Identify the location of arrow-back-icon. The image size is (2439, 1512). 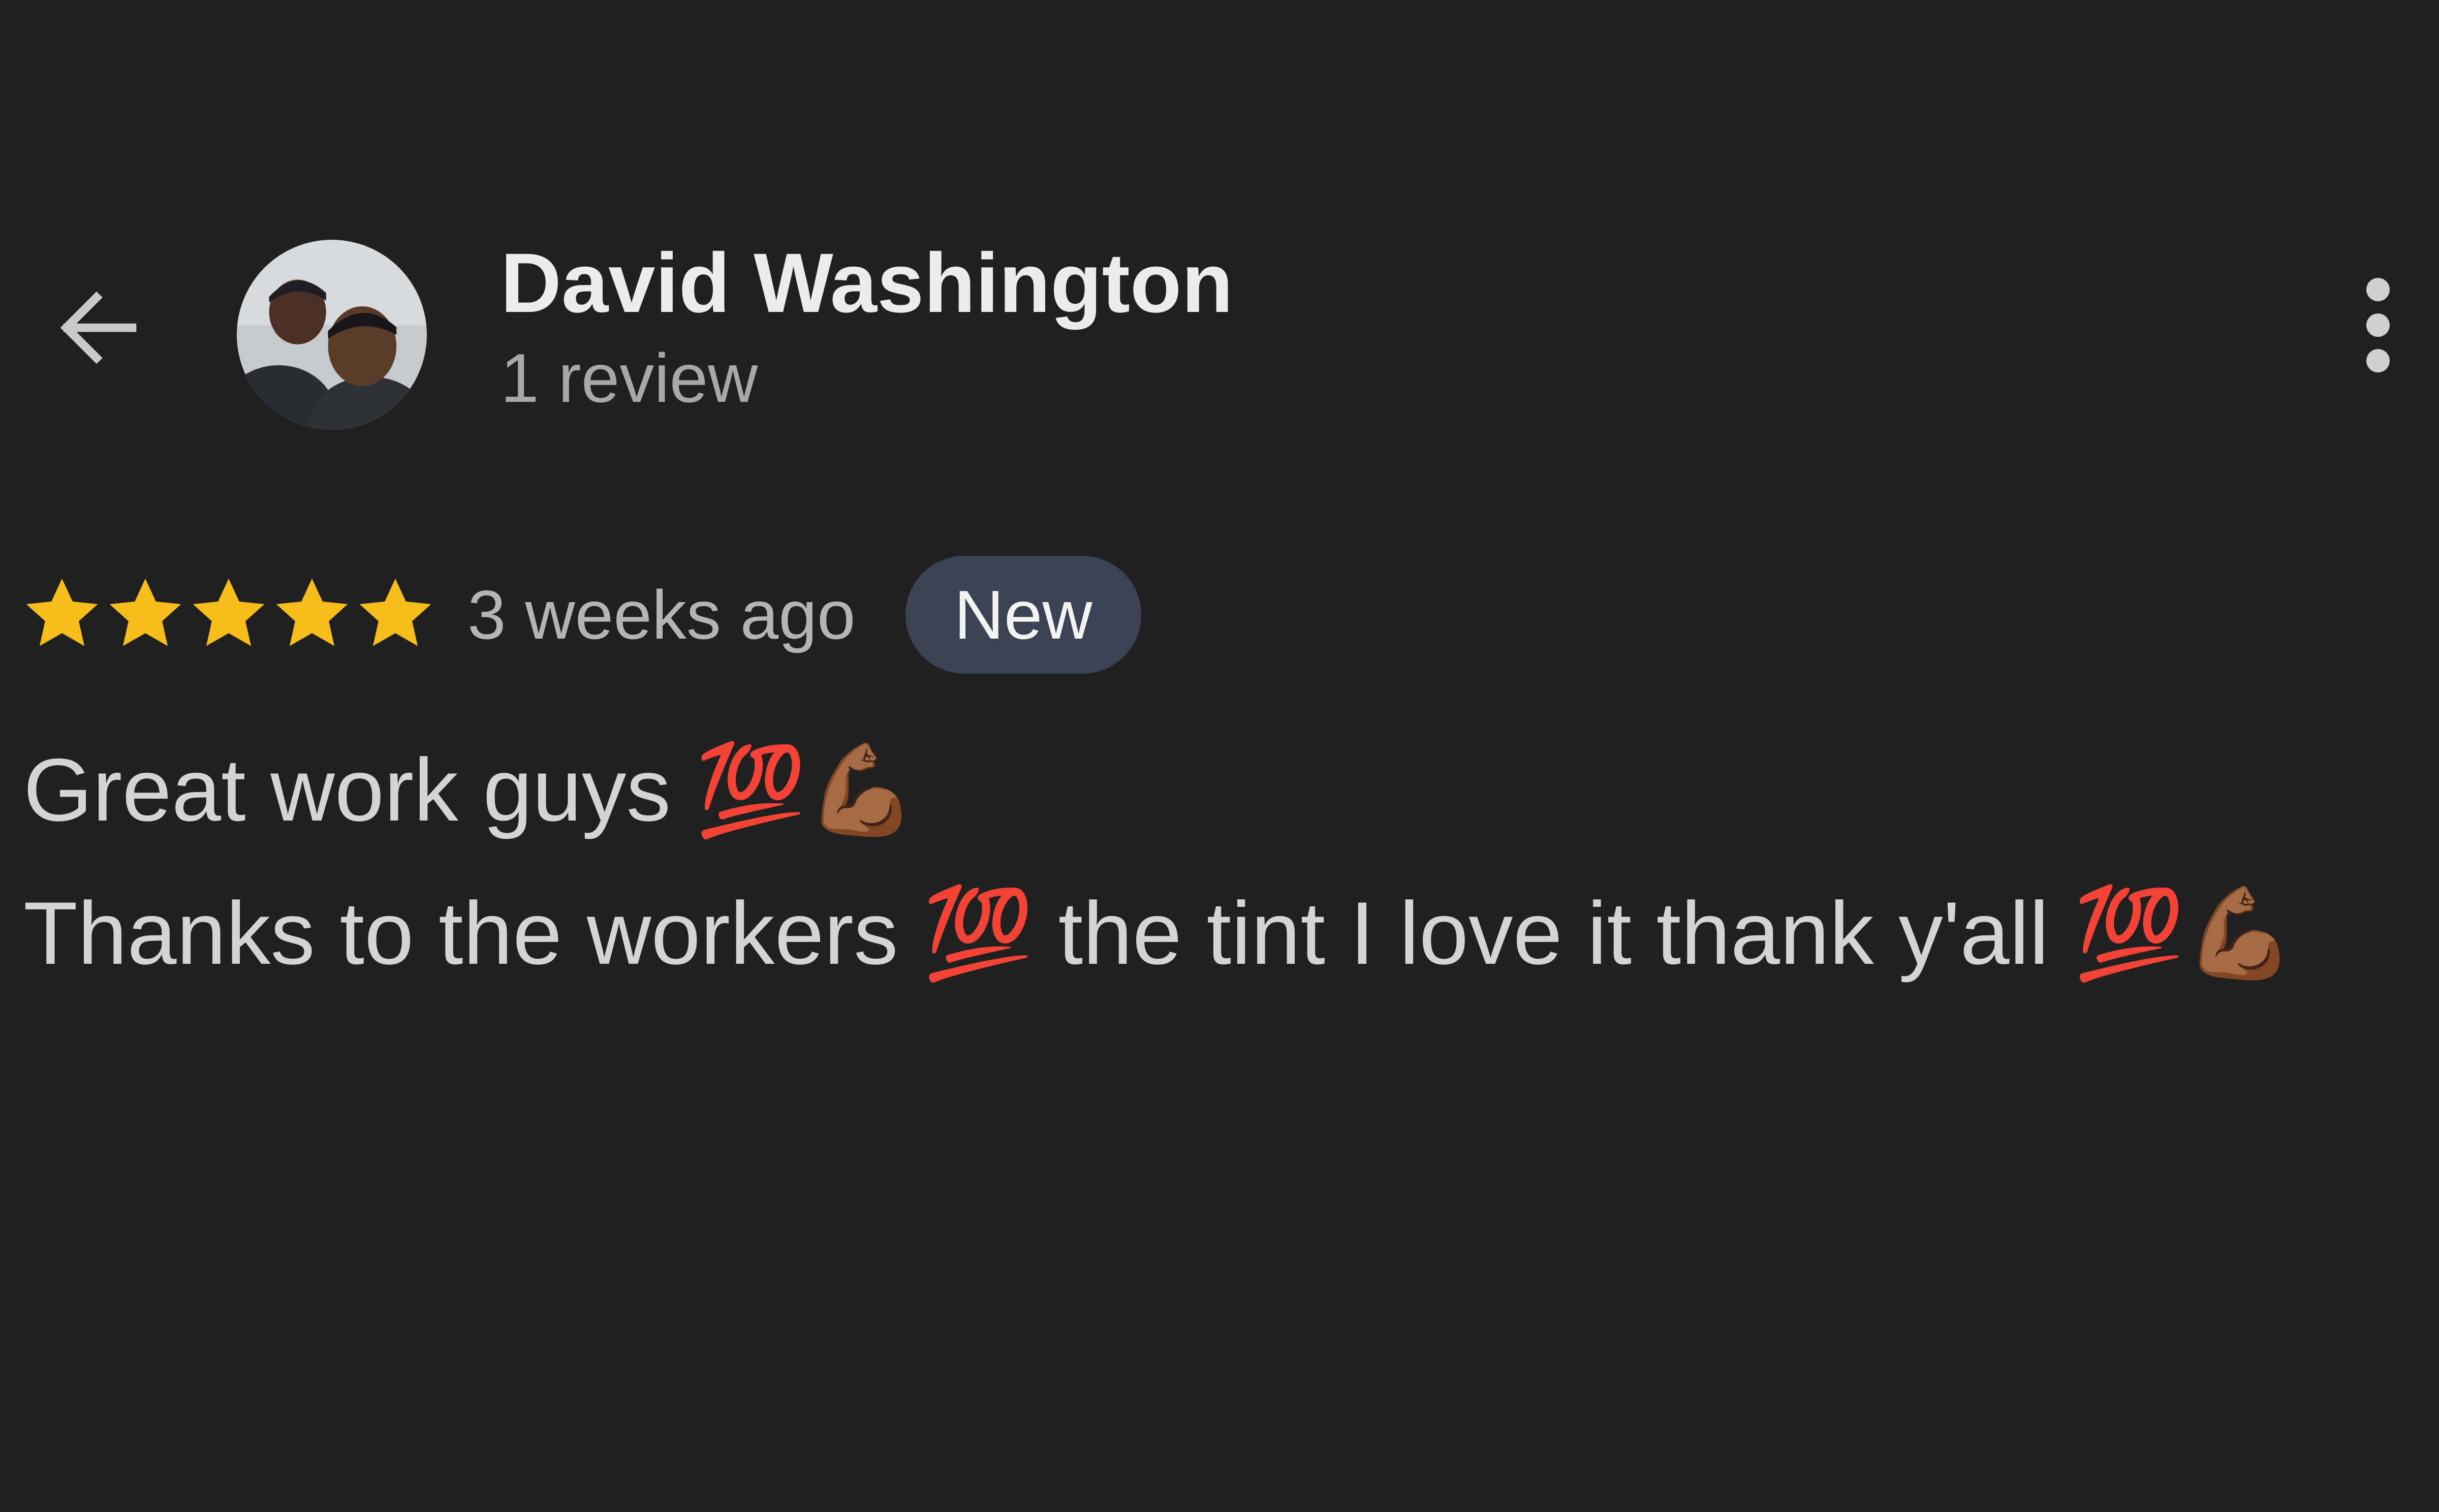
(99, 327).